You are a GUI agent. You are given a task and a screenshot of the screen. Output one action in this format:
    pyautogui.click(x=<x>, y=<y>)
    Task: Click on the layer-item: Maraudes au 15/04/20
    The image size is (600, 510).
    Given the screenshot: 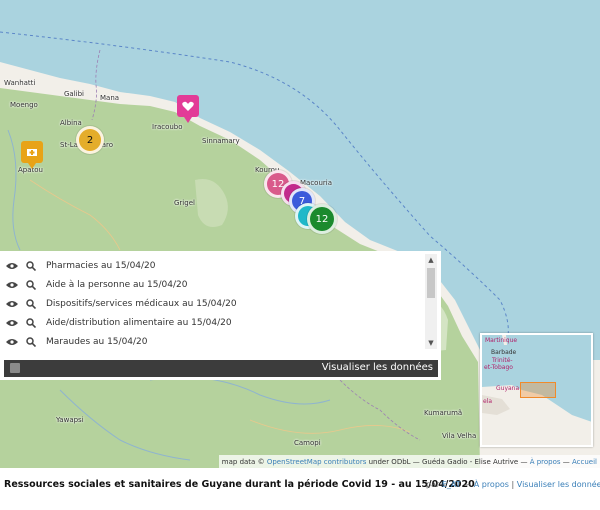 What is the action you would take?
    pyautogui.click(x=77, y=342)
    